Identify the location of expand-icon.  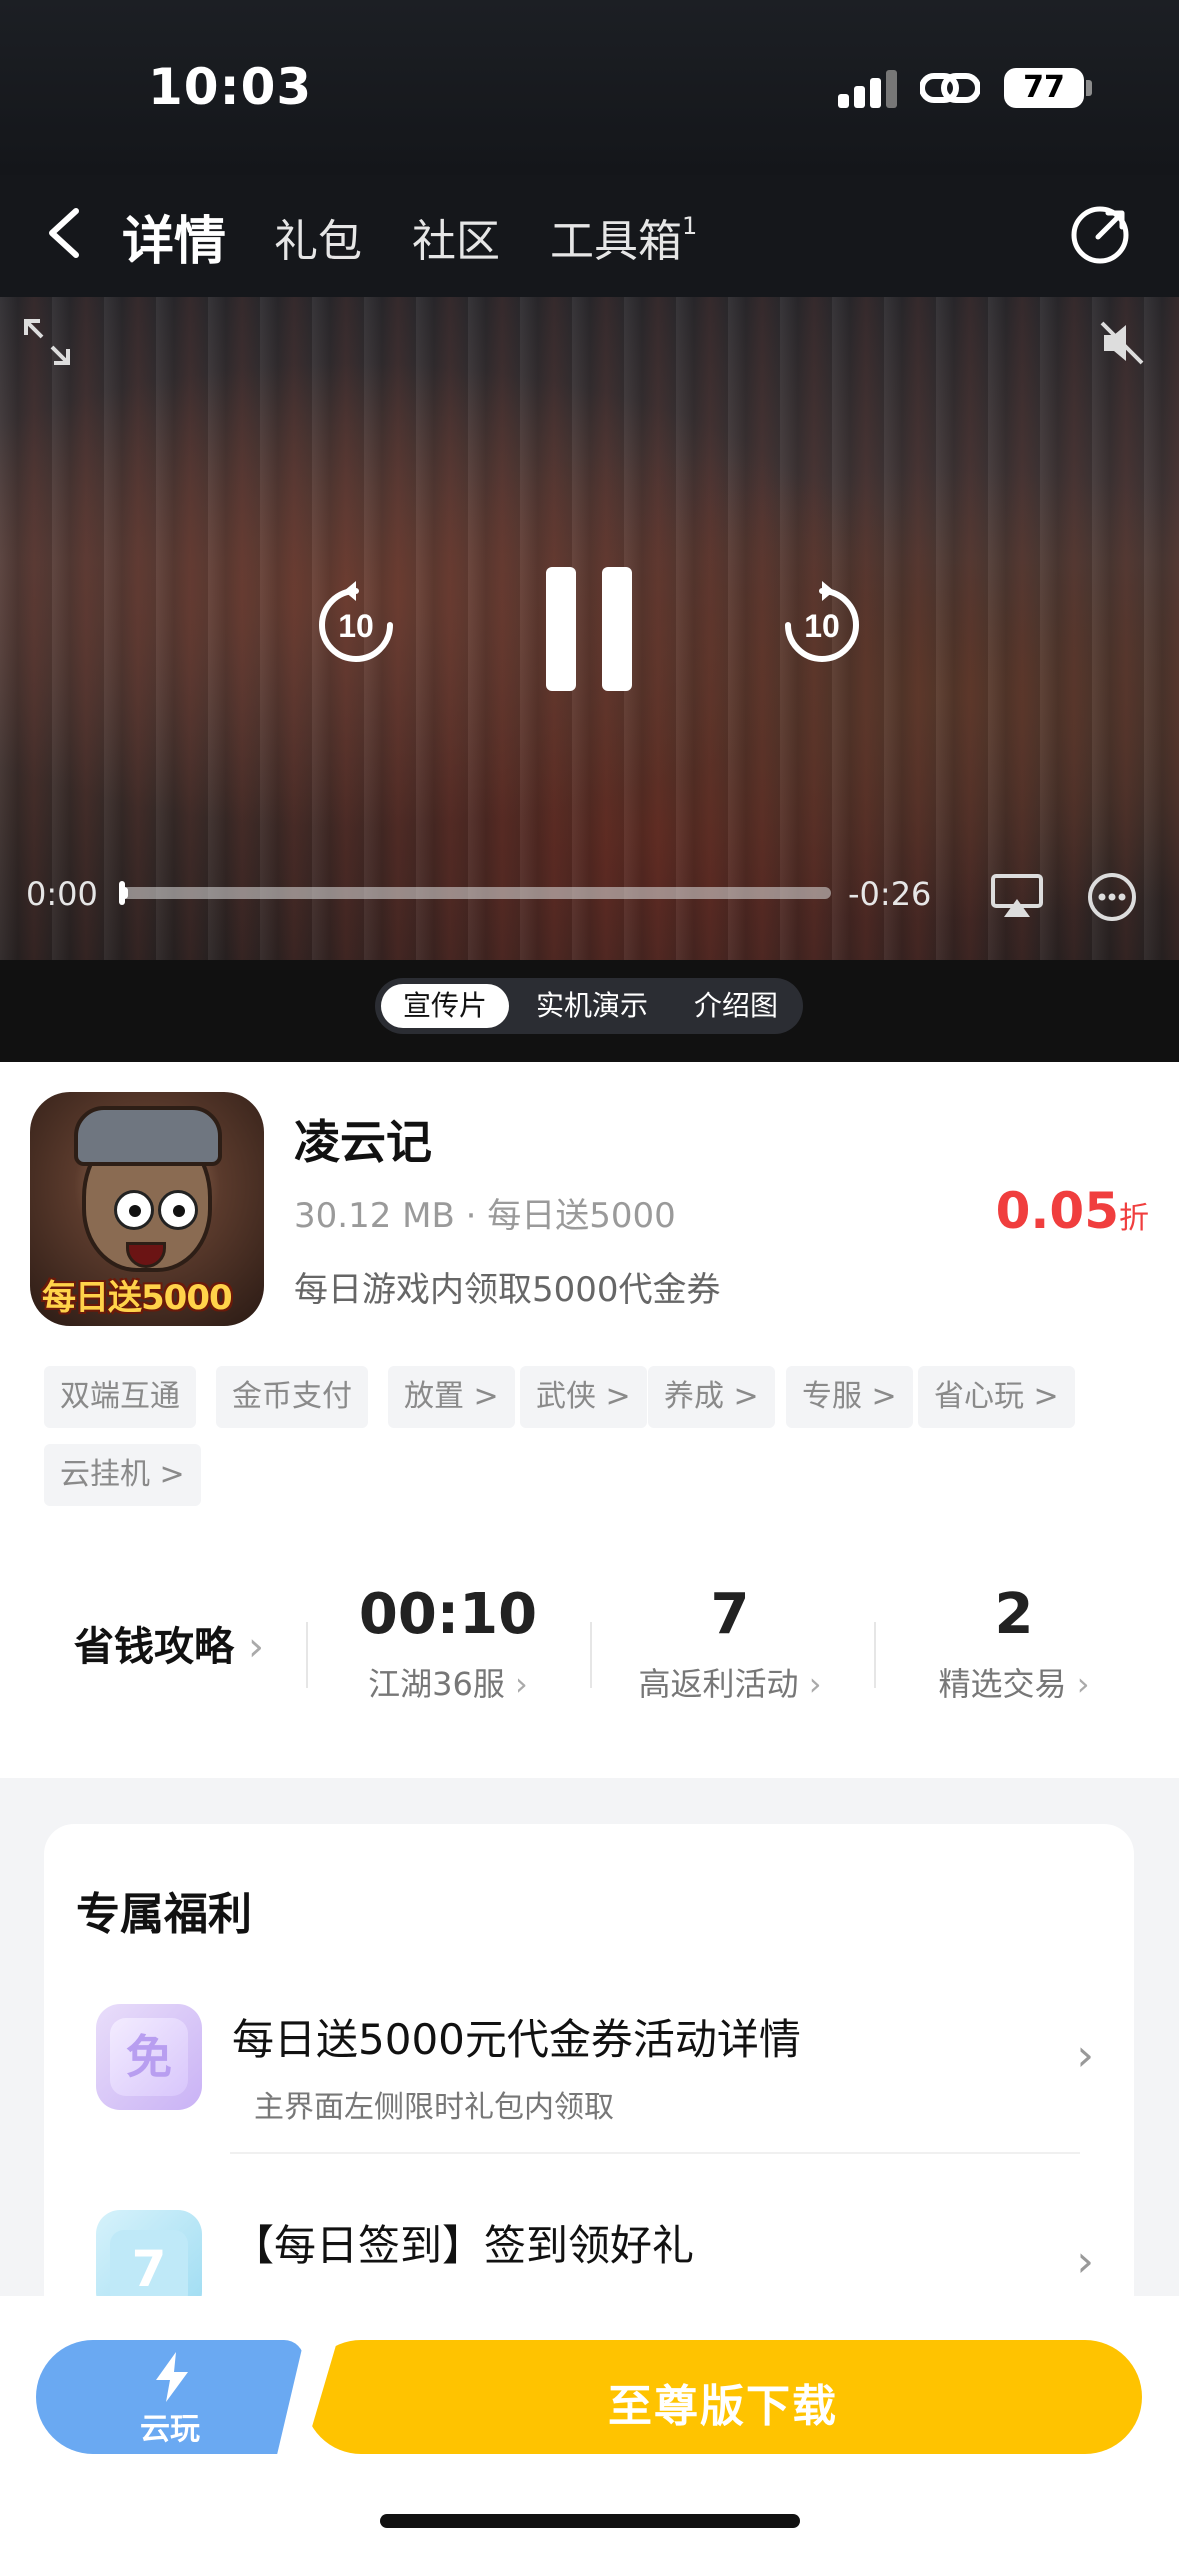
(47, 342).